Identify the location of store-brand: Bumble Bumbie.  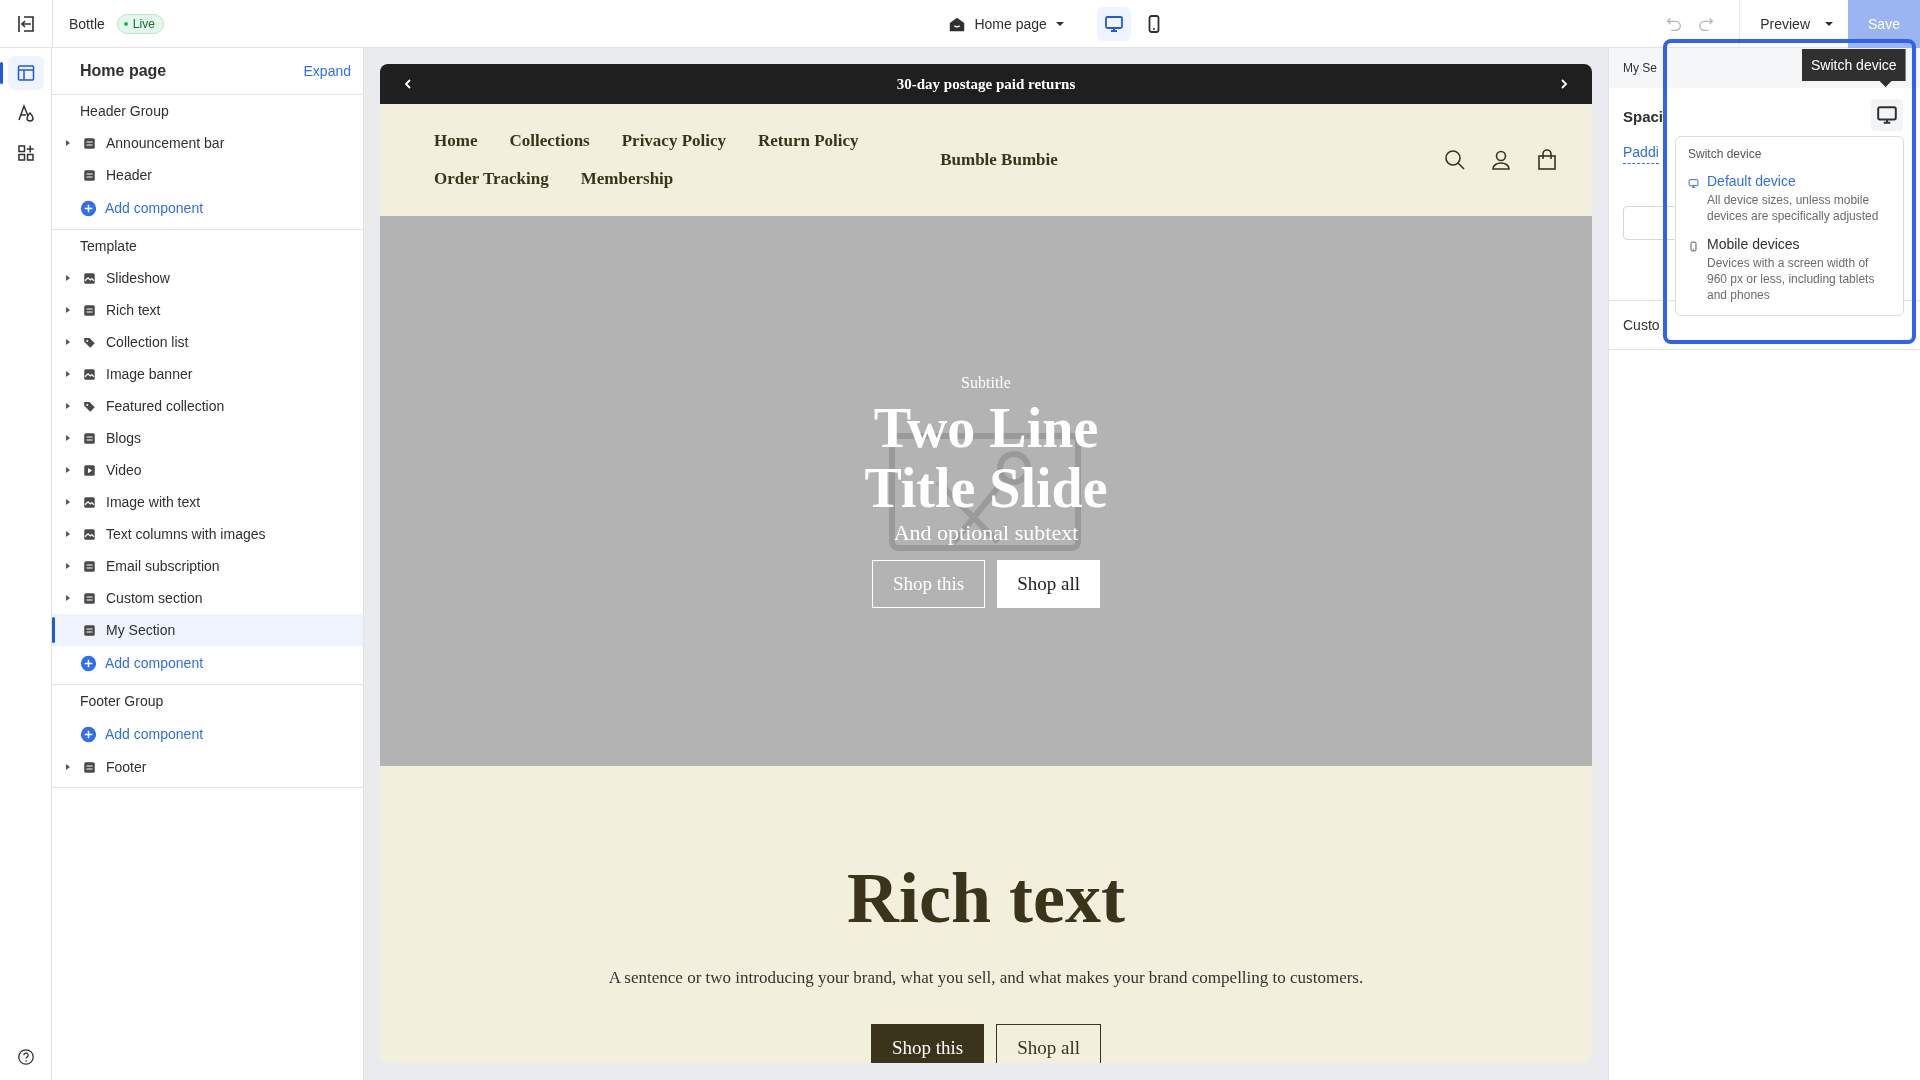
(999, 160).